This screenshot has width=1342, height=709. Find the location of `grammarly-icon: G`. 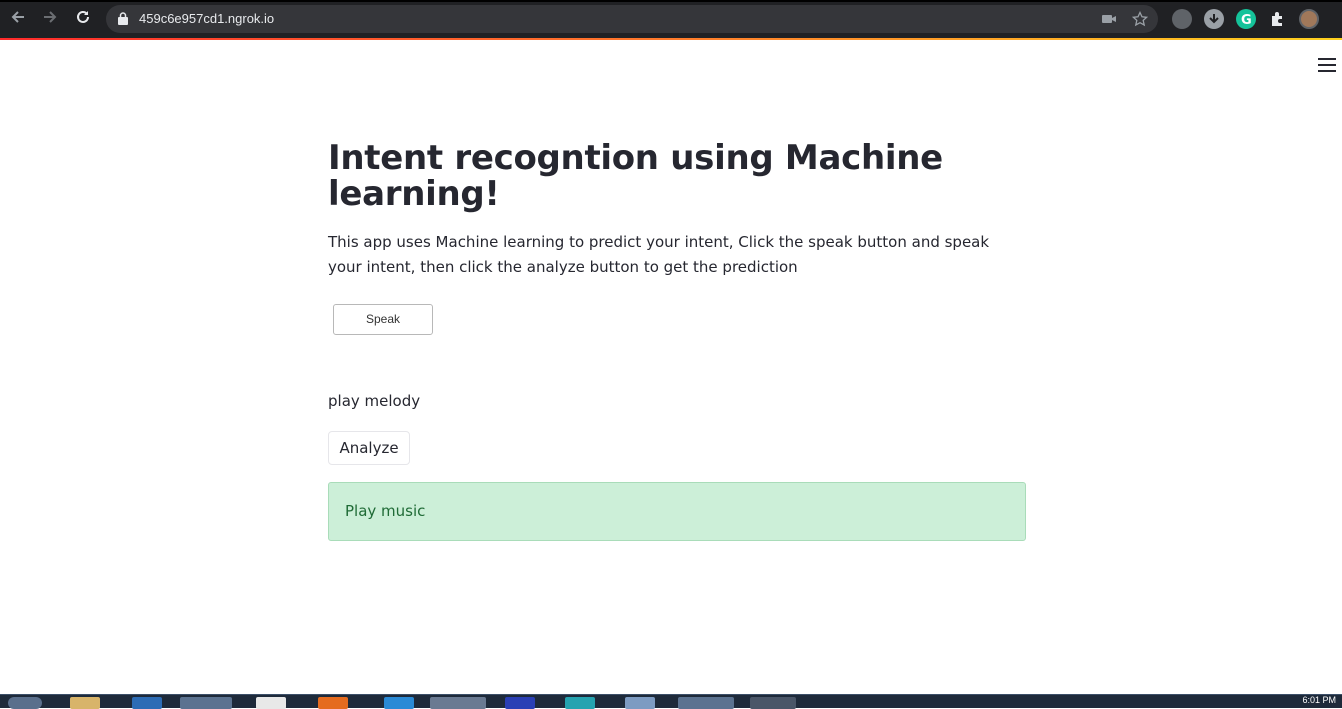

grammarly-icon: G is located at coordinates (1246, 19).